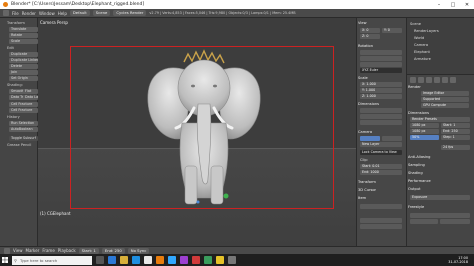 This screenshot has height=266, width=474. Describe the element at coordinates (421, 45) in the screenshot. I see `outliner-item-camera: Camera` at that location.